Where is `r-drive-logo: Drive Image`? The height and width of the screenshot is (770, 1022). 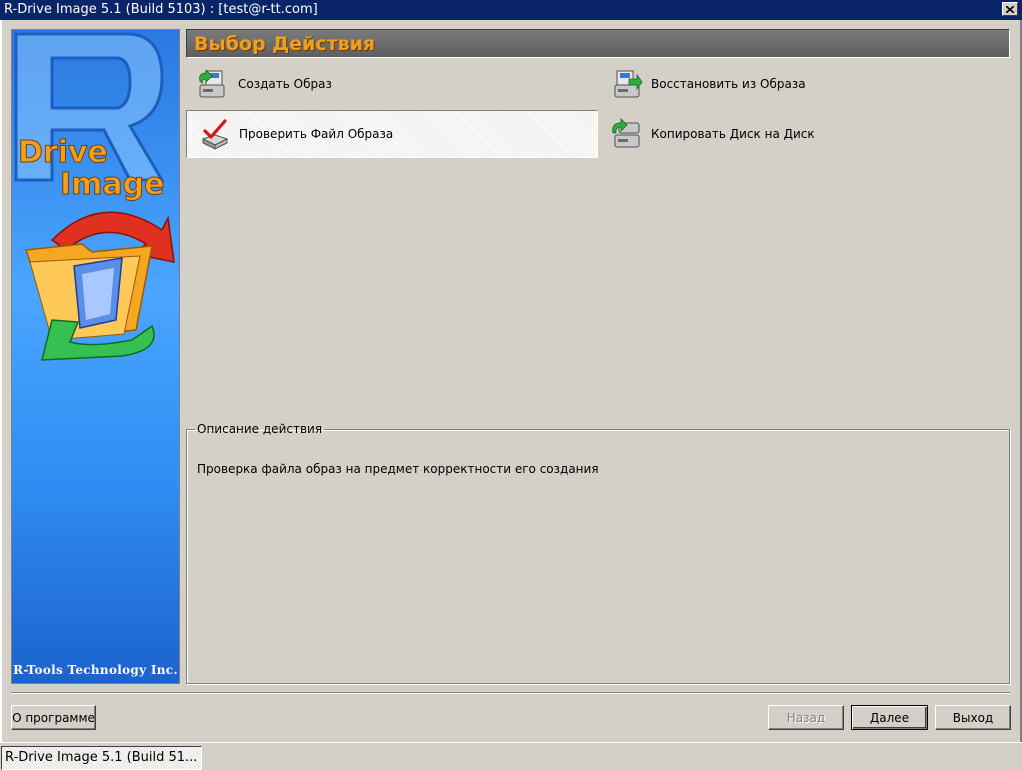
r-drive-logo: Drive Image is located at coordinates (94, 196).